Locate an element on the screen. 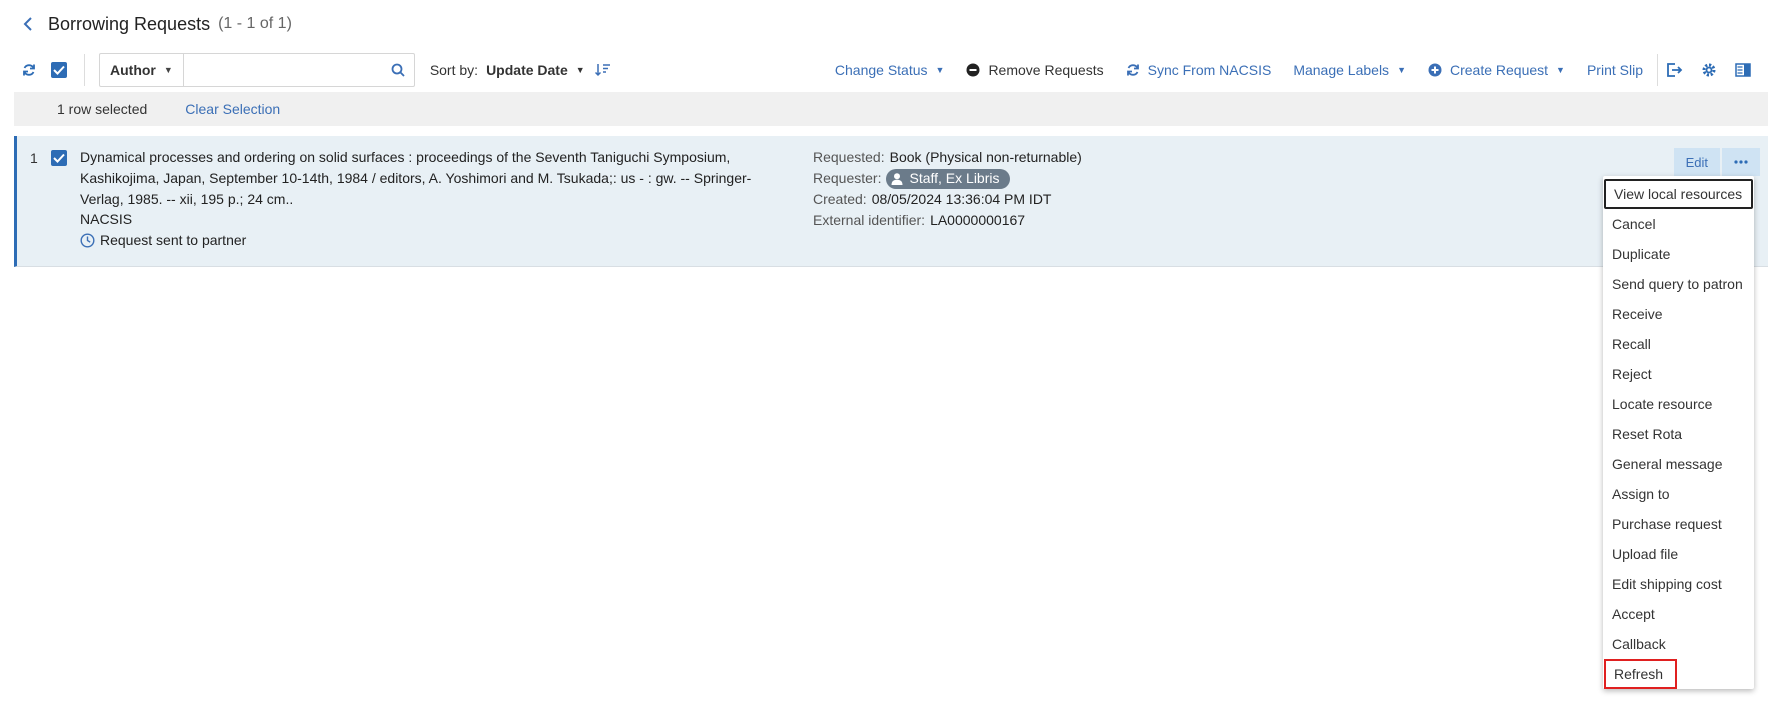 This screenshot has width=1776, height=701. remove-requests-button: Remove Requests is located at coordinates (1035, 70).